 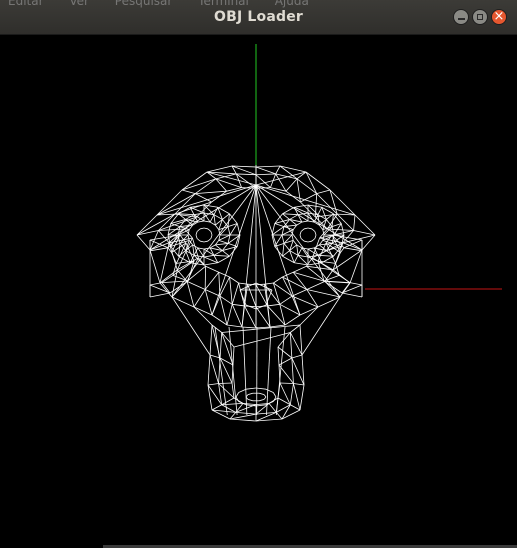 What do you see at coordinates (143, 4) in the screenshot?
I see `background-menu-item: Pesquisar` at bounding box center [143, 4].